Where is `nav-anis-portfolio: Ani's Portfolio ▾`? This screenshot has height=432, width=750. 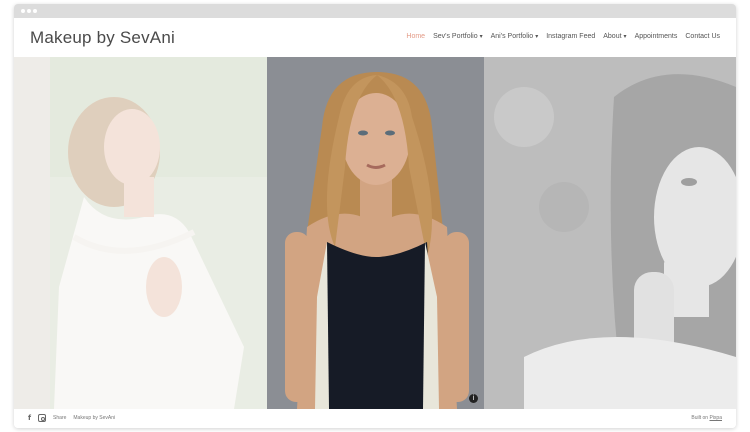
nav-anis-portfolio: Ani's Portfolio ▾ is located at coordinates (515, 36).